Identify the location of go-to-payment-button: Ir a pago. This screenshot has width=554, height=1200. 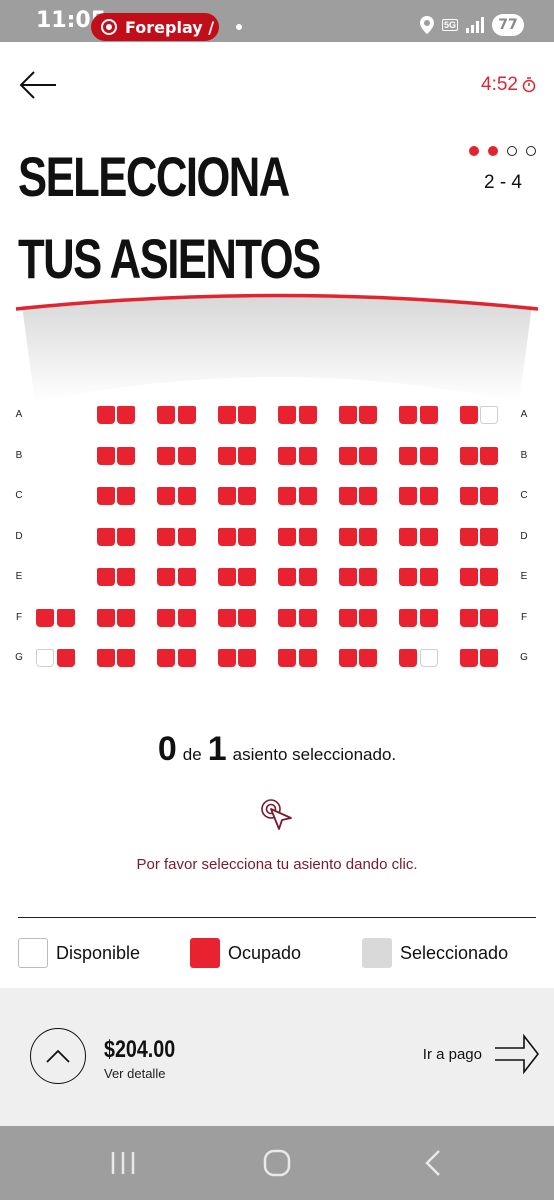
(481, 1054).